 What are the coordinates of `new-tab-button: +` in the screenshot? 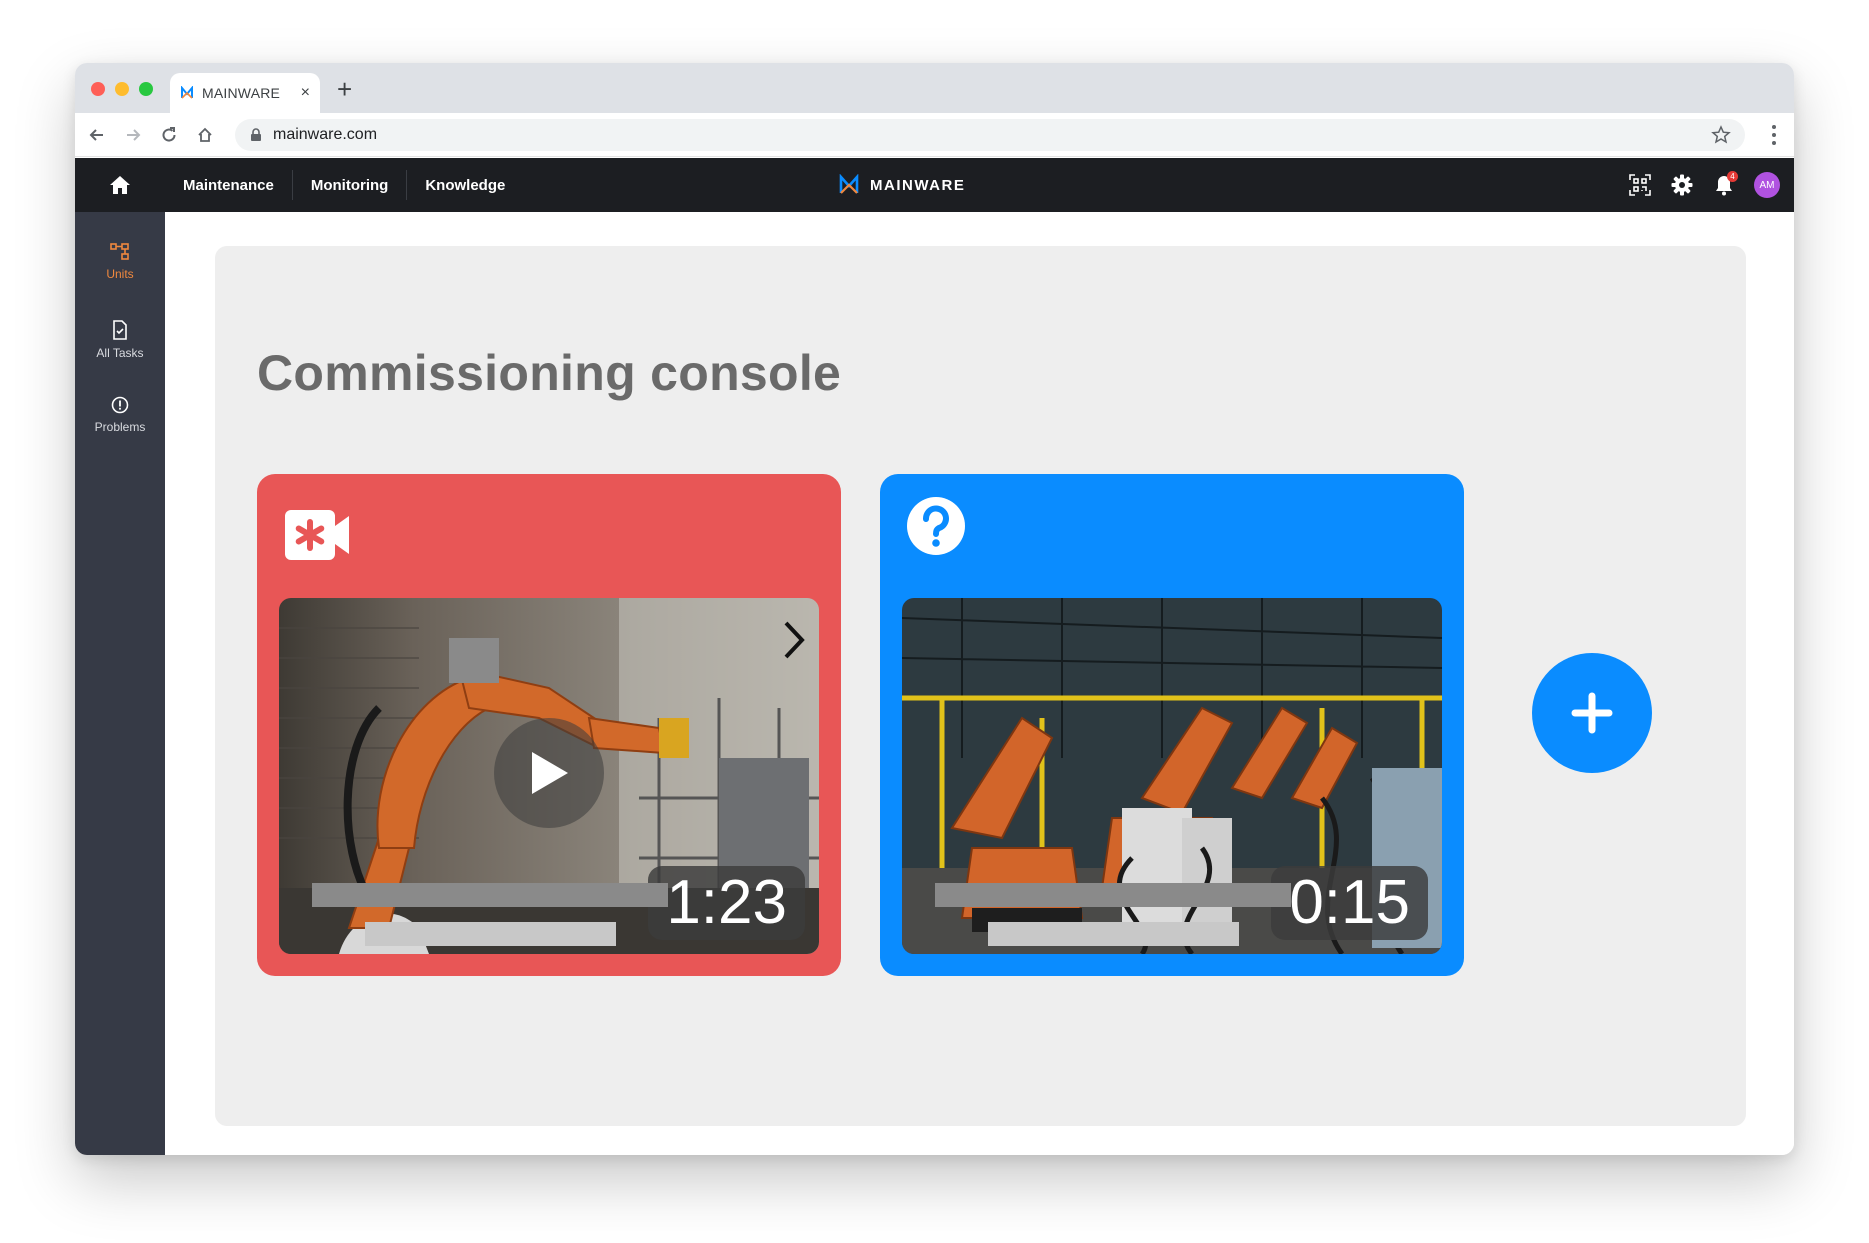 It's located at (344, 89).